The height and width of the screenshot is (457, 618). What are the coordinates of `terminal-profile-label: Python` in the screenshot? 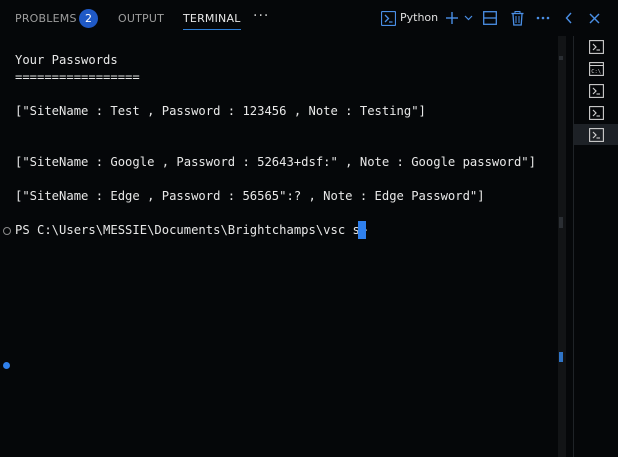 It's located at (419, 17).